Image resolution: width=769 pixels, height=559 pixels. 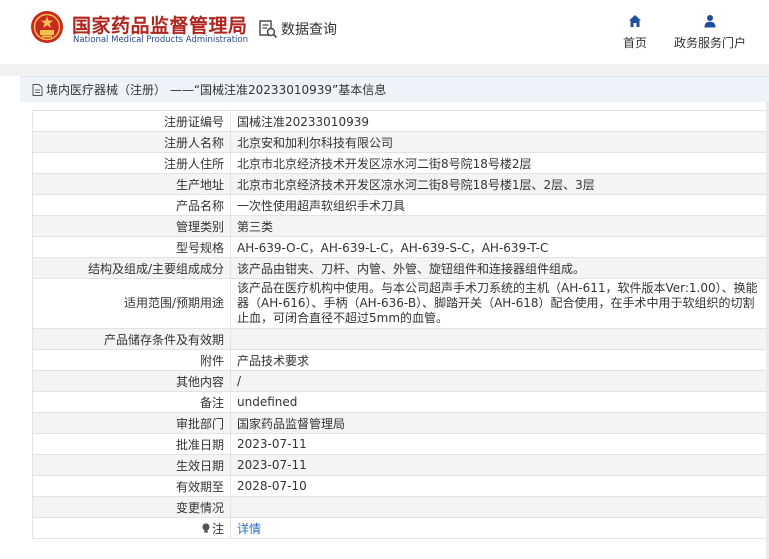 I want to click on table-row: 变更情况, so click(x=400, y=507).